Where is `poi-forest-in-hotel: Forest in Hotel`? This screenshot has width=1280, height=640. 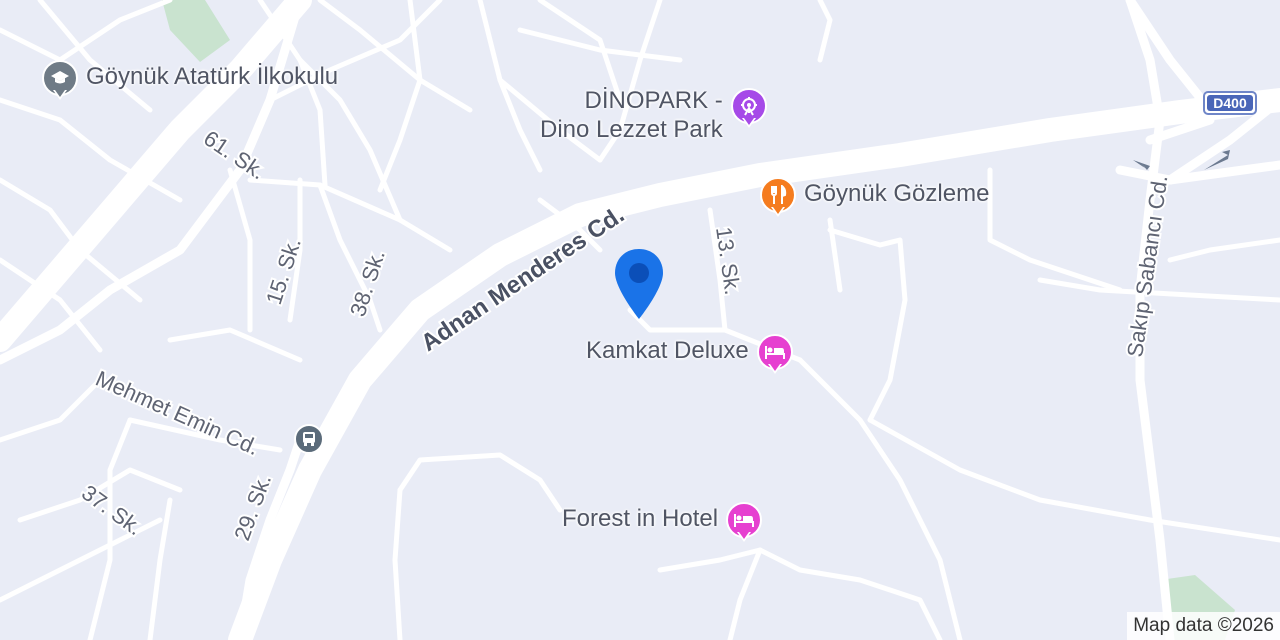
poi-forest-in-hotel: Forest in Hotel is located at coordinates (663, 525).